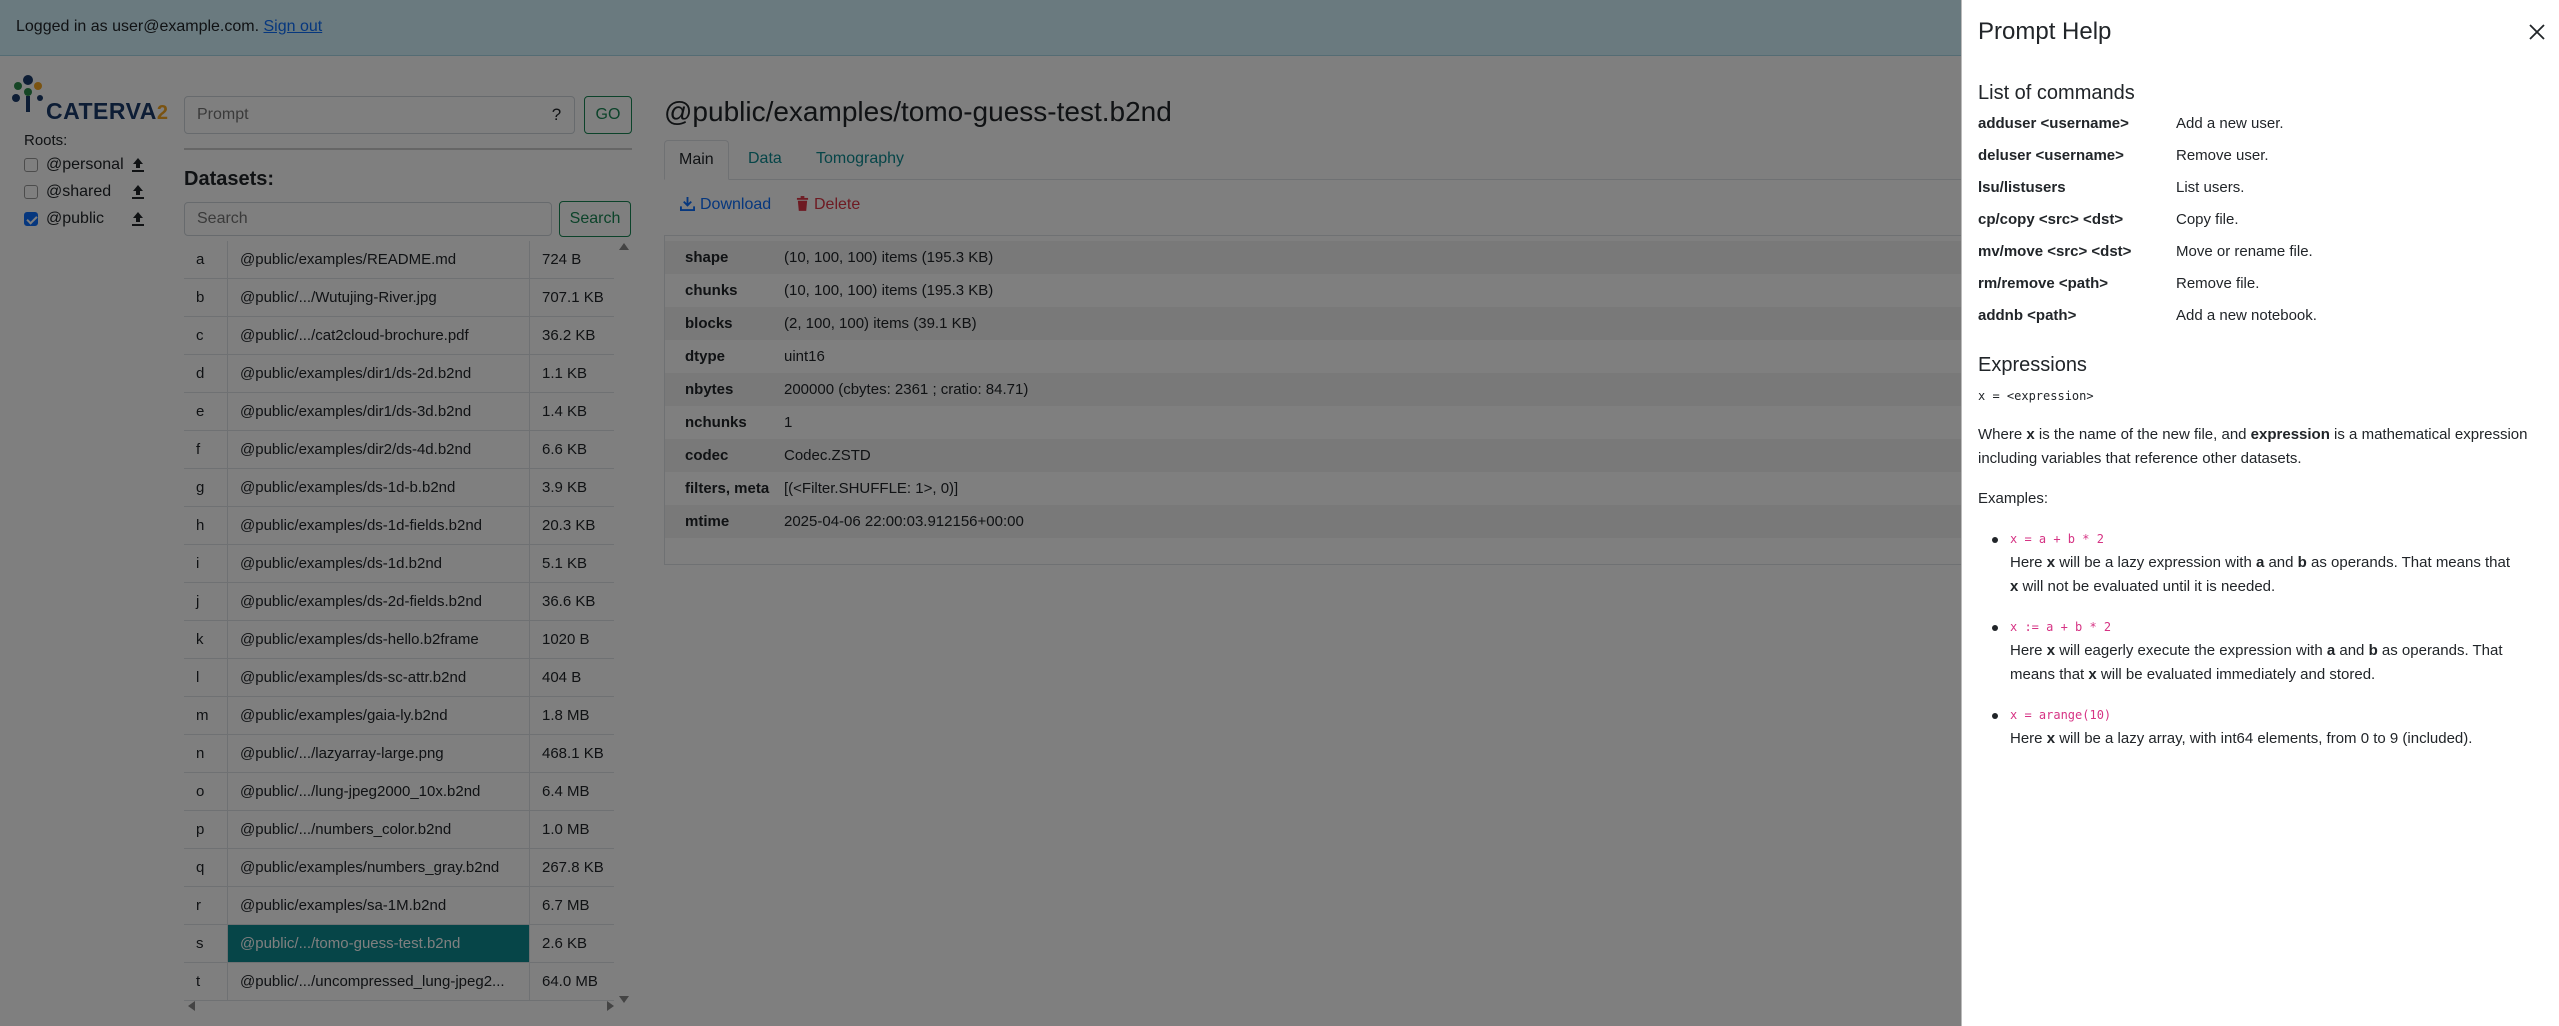  I want to click on command-row: lsu/listusers List users., so click(2263, 190).